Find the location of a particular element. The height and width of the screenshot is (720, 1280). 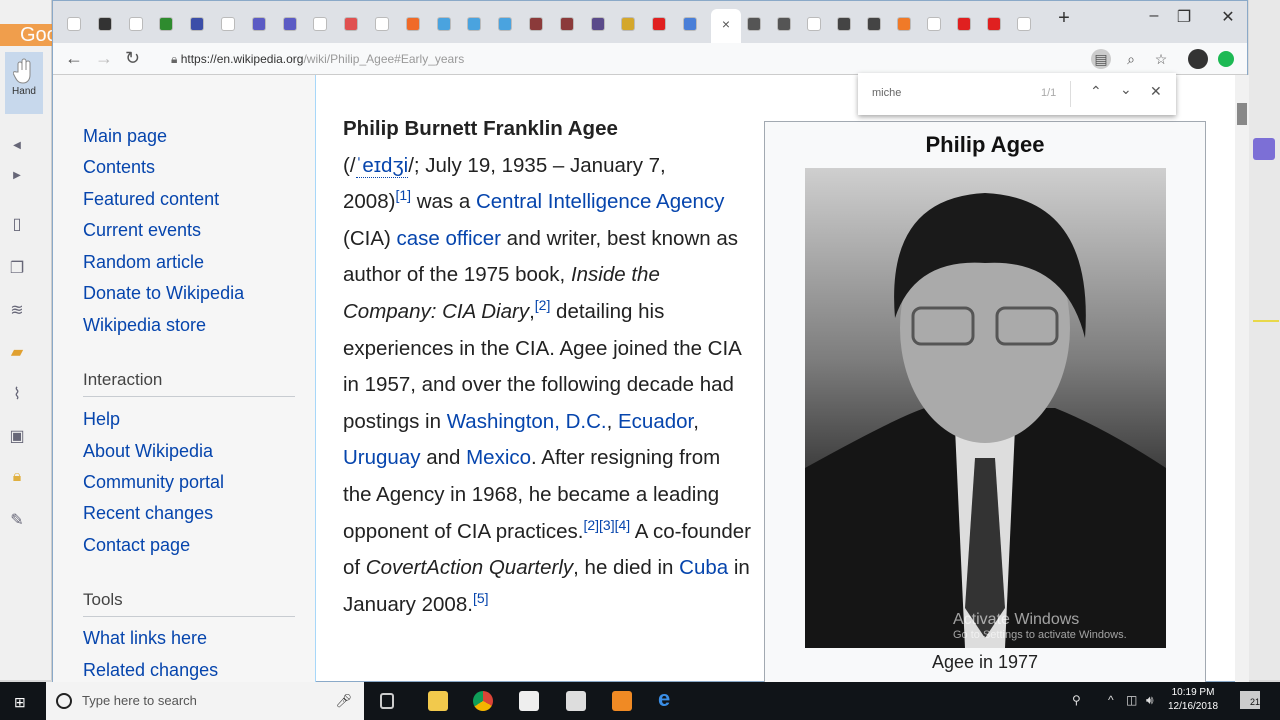

sidebar-link-featured-content: Featured content is located at coordinates (151, 199).